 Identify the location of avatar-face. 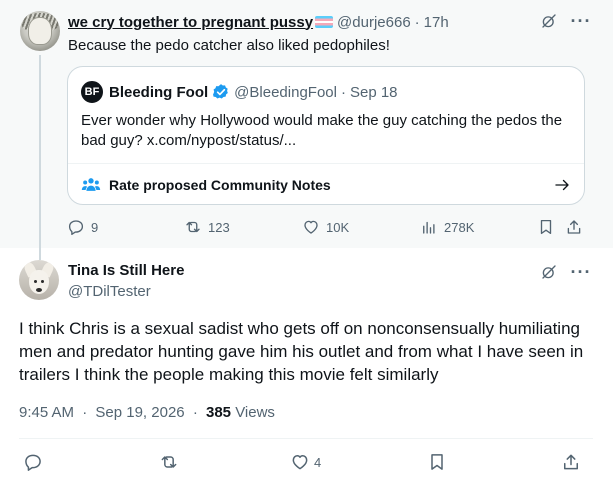
(40, 31).